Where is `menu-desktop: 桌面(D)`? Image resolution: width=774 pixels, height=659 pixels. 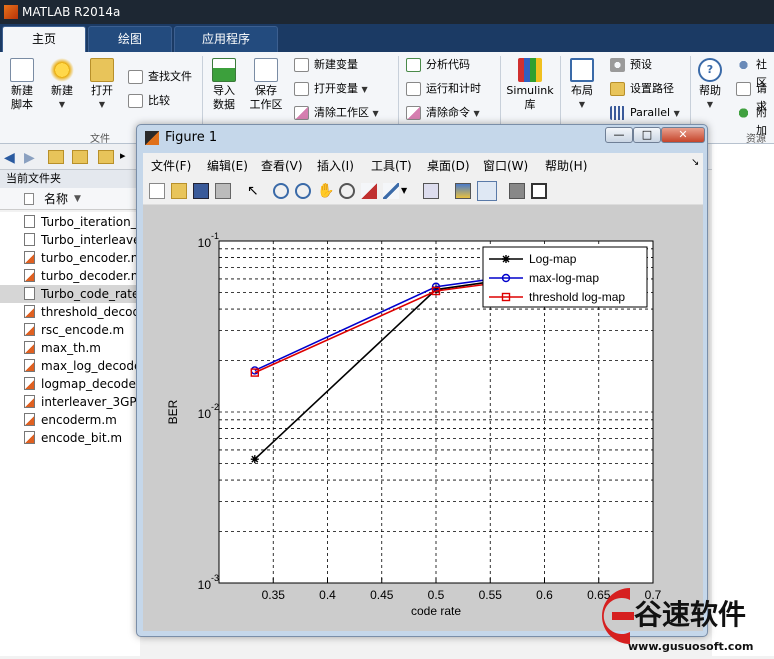 menu-desktop: 桌面(D) is located at coordinates (448, 165).